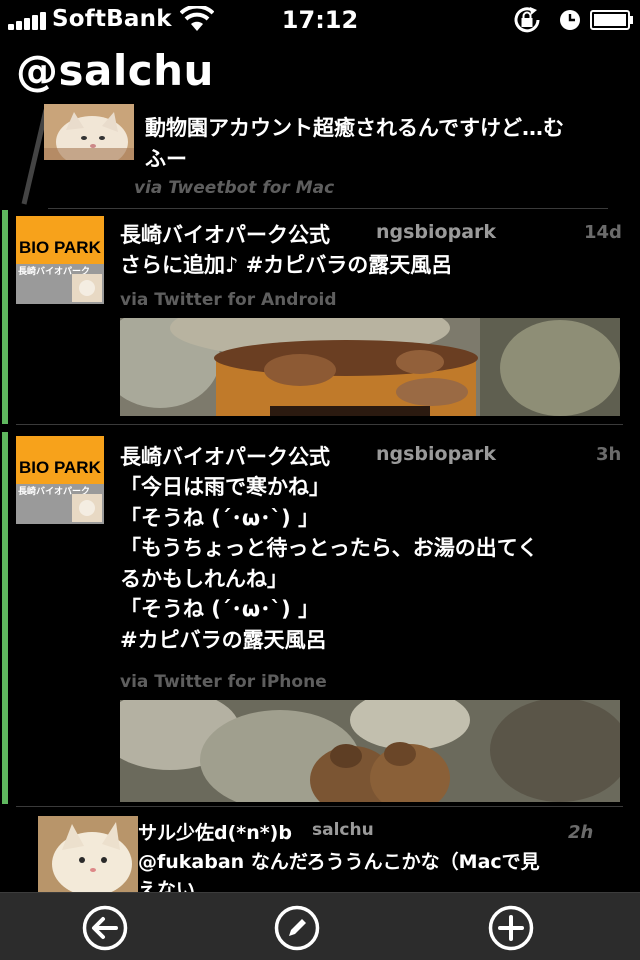  I want to click on tweet-via: via Twitter for iPhone, so click(223, 682).